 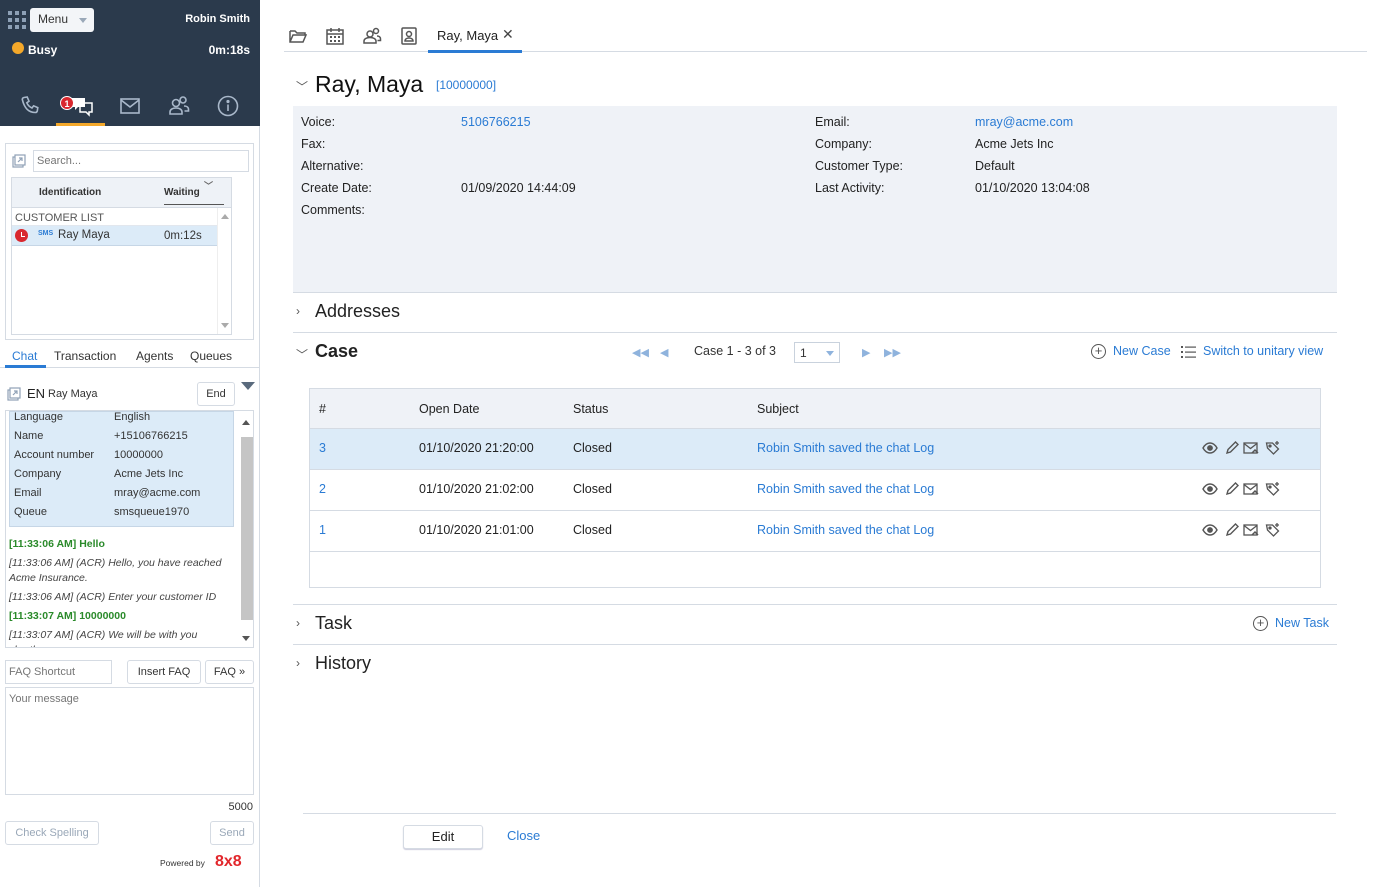 I want to click on column-waiting: Waiting, so click(x=194, y=196).